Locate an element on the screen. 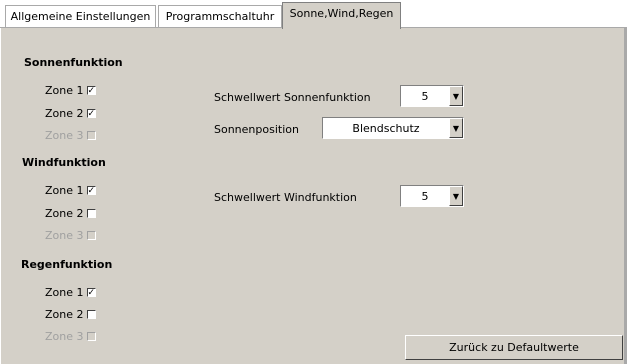 This screenshot has height=364, width=627. schwellwert-sonne-label: Schwellwert Sonnenfunktion is located at coordinates (292, 97).